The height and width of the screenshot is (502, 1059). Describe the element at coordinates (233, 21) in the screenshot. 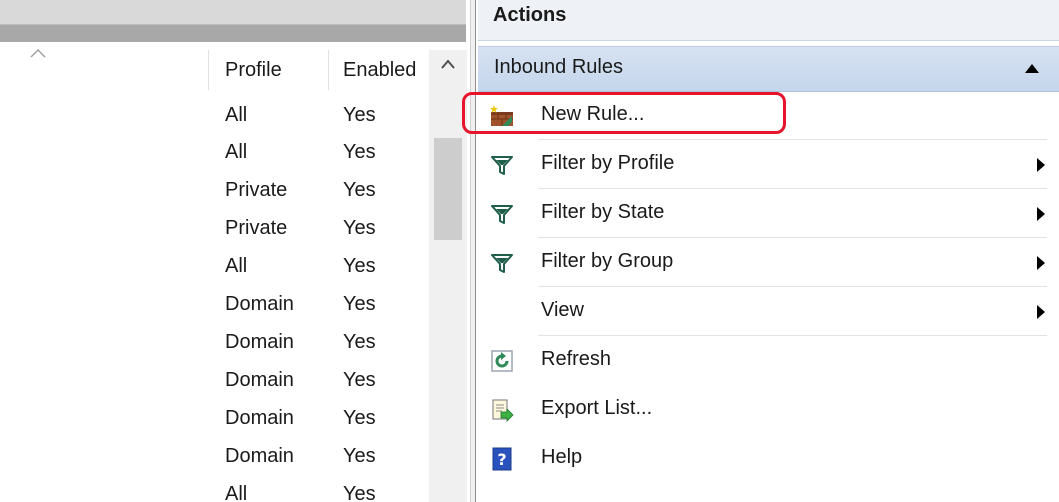

I see `left-pane-header` at that location.